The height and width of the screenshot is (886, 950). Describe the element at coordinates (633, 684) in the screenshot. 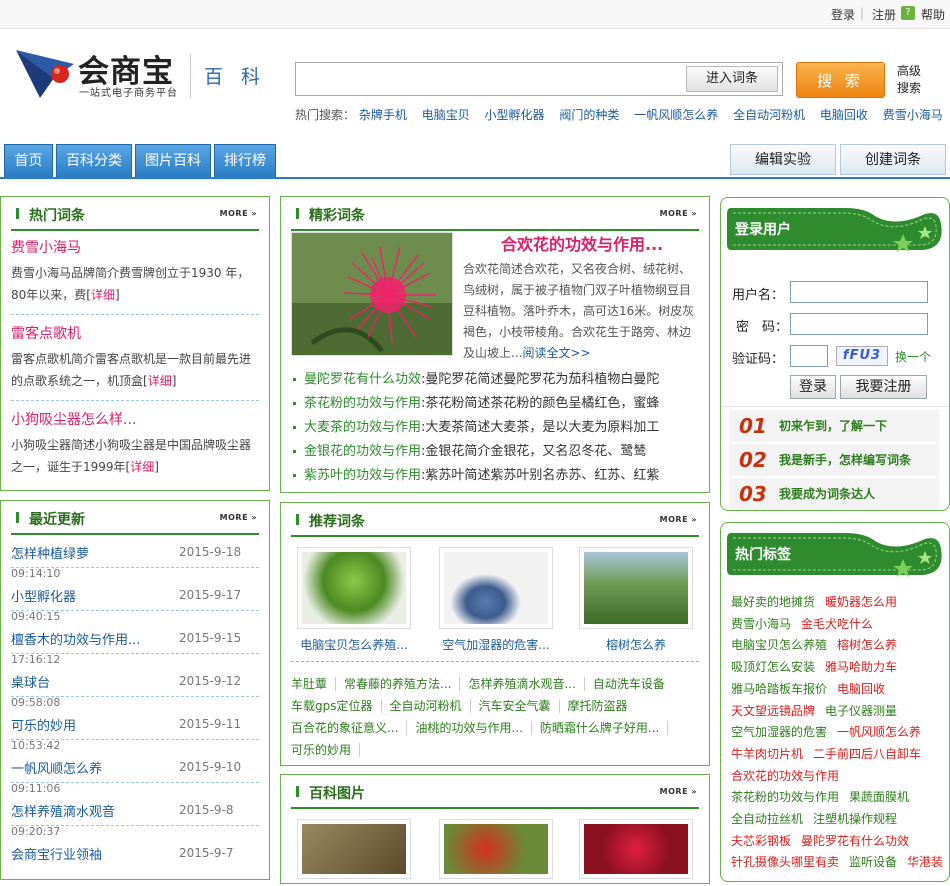

I see `tag-link: 自动洗车设备` at that location.